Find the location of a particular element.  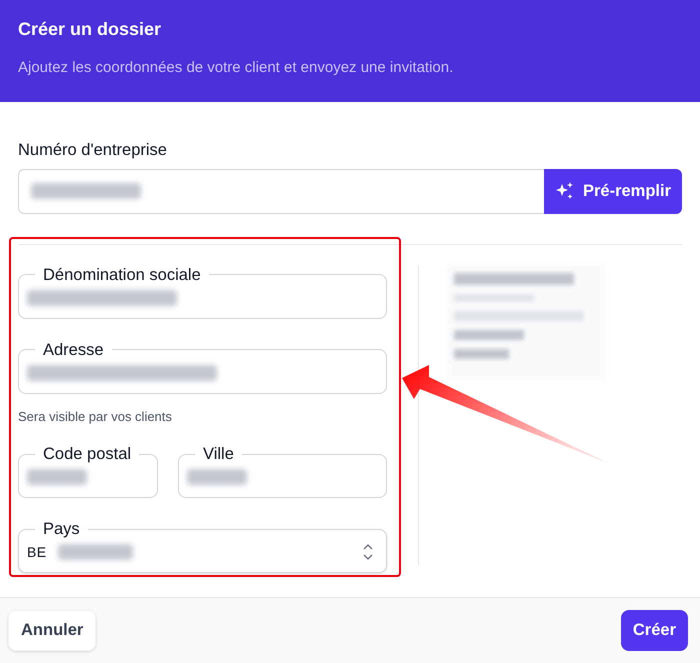

field-label: Ville is located at coordinates (218, 454).